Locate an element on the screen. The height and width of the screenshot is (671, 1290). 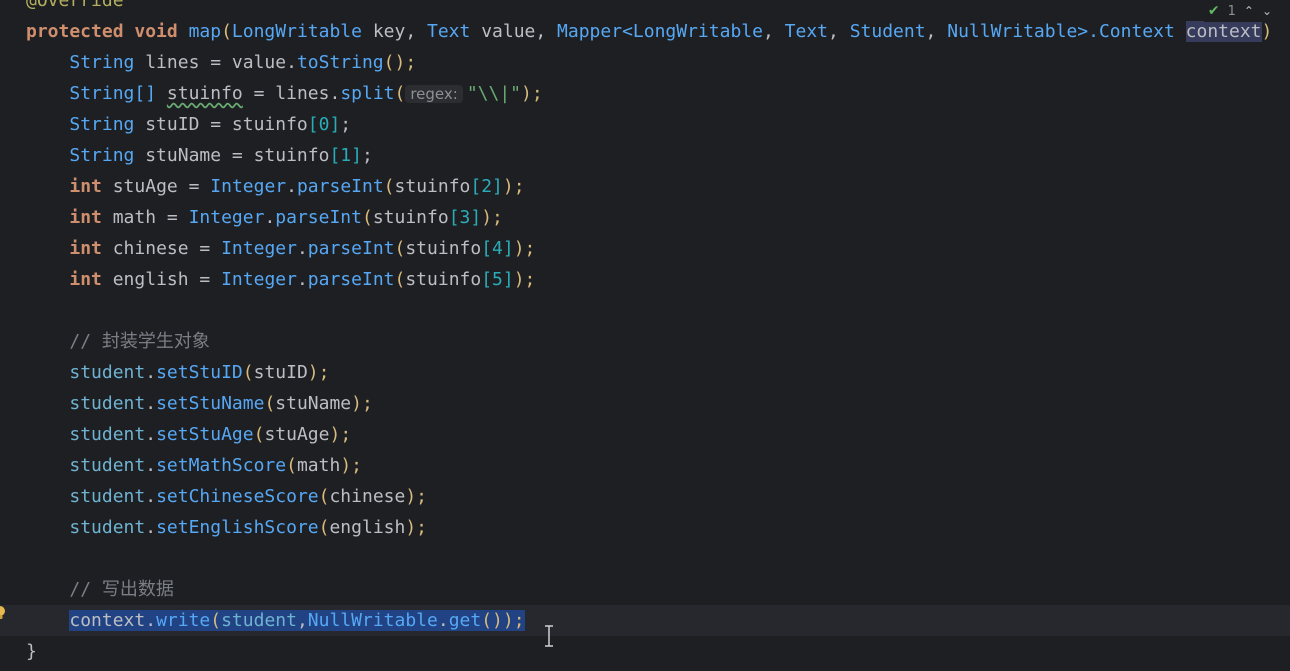
code-token: ) is located at coordinates (1267, 31).